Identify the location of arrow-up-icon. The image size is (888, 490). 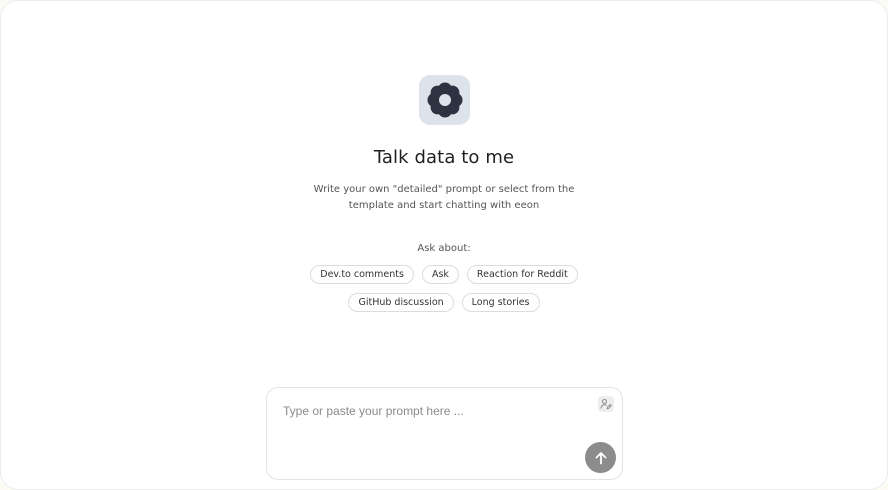
(600, 457).